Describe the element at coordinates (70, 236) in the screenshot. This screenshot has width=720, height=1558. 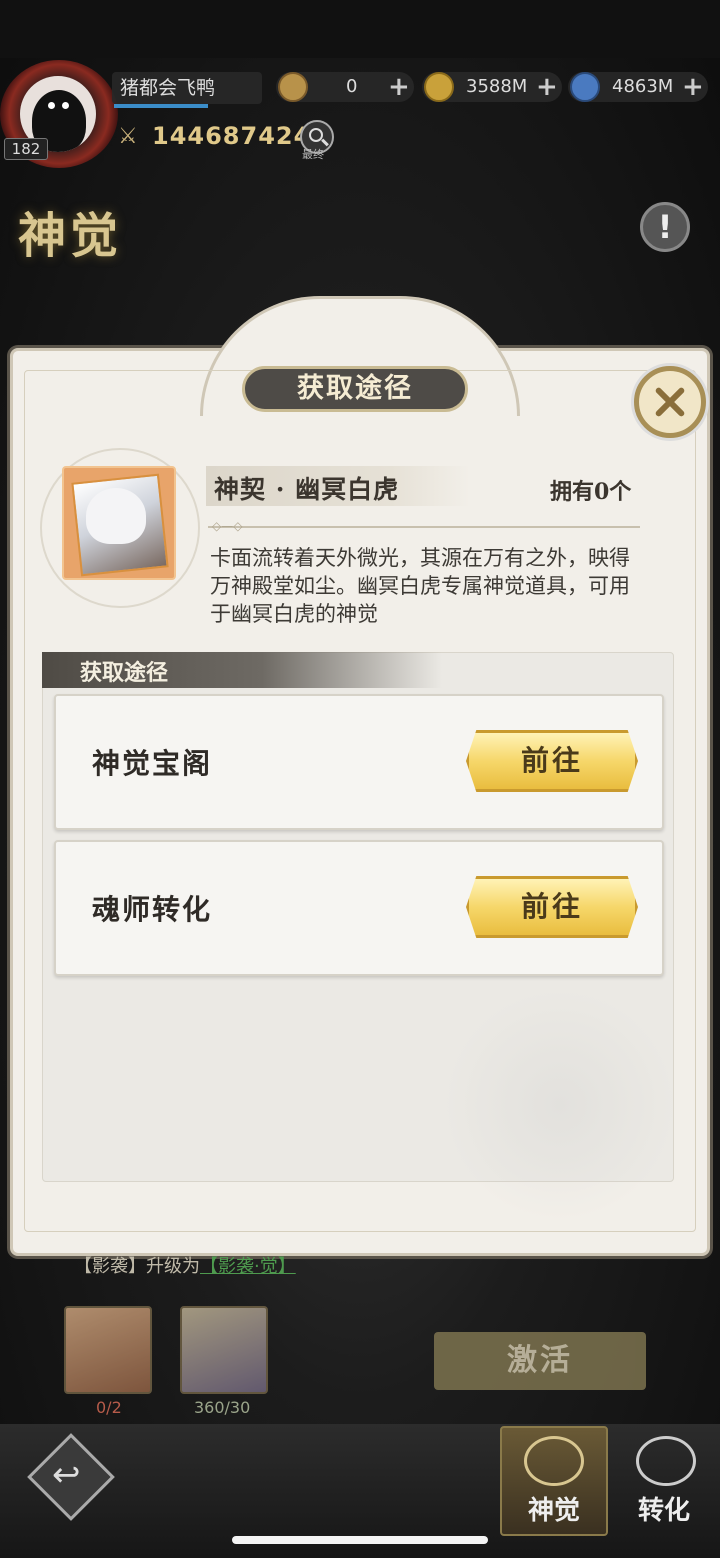
I see `page-title: 神觉` at that location.